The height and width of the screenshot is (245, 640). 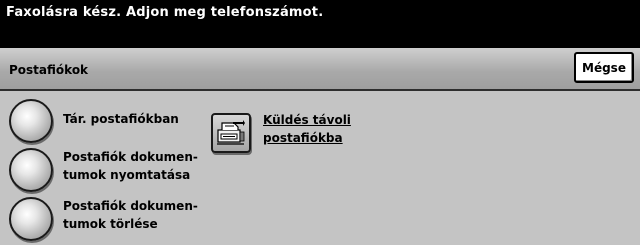 I want to click on page-title: Postafiókok, so click(x=49, y=70).